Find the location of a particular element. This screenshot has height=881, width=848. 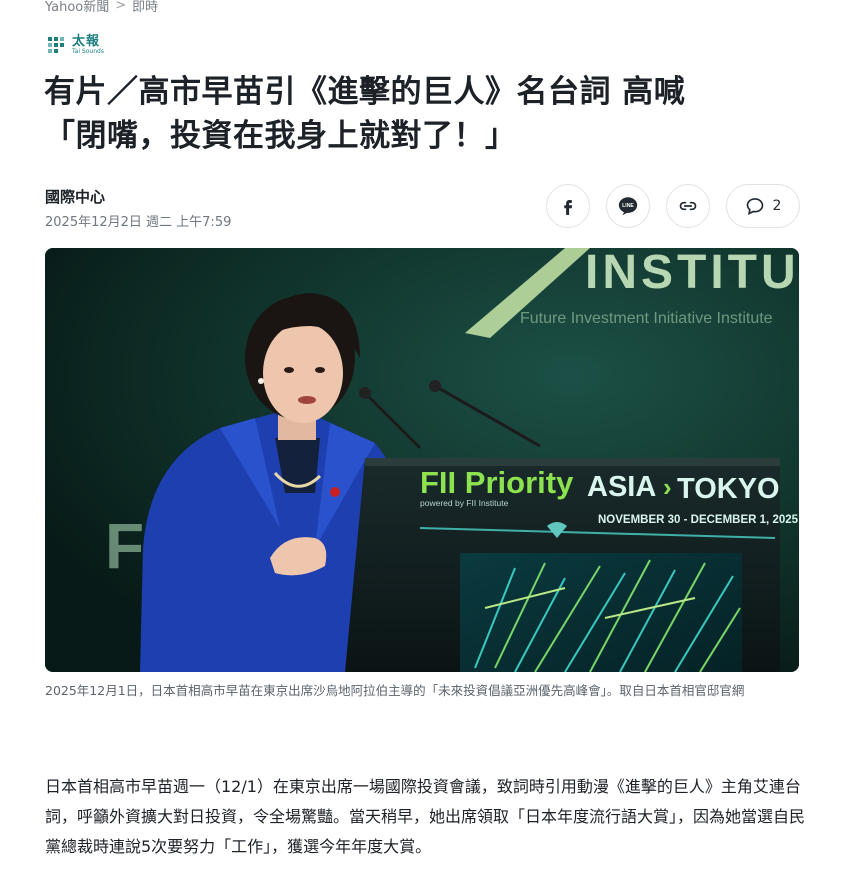

breadcrumb: Yahoo新聞 > 即時 is located at coordinates (101, 7).